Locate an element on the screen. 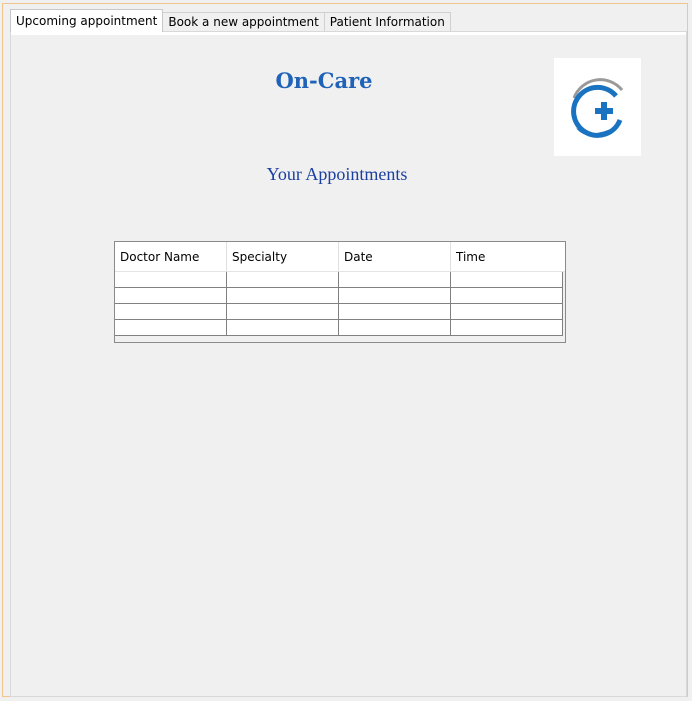 The image size is (692, 701). column-header-time: Time is located at coordinates (507, 256).